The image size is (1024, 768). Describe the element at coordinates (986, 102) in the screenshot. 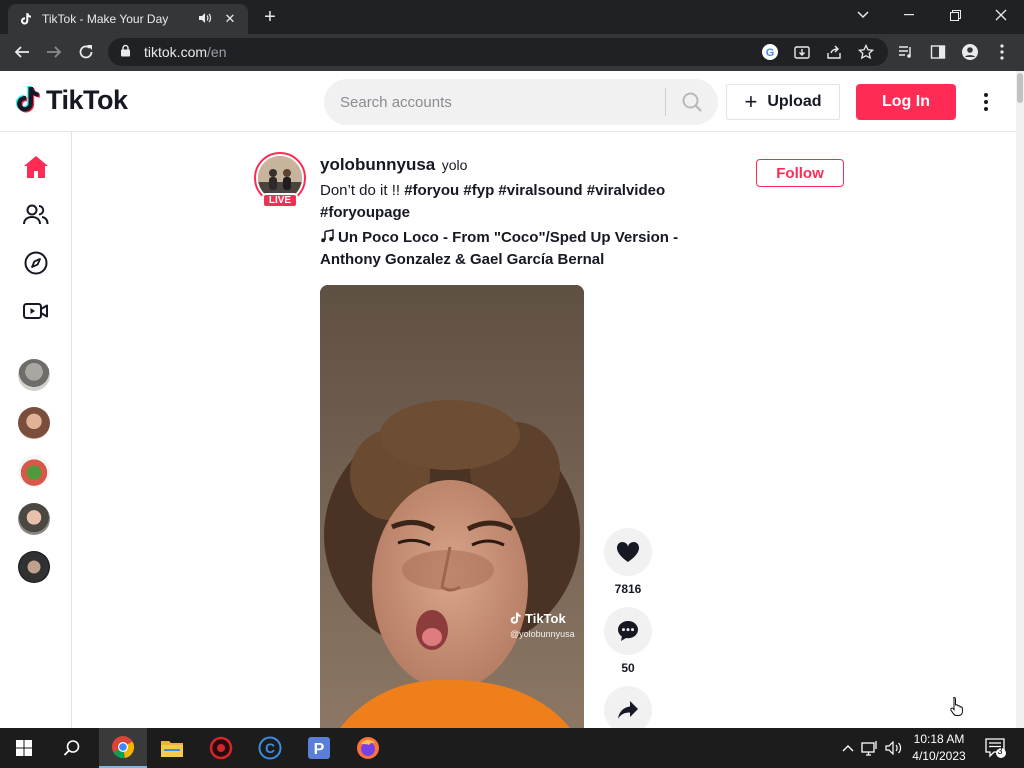

I see `more-options-icon` at that location.